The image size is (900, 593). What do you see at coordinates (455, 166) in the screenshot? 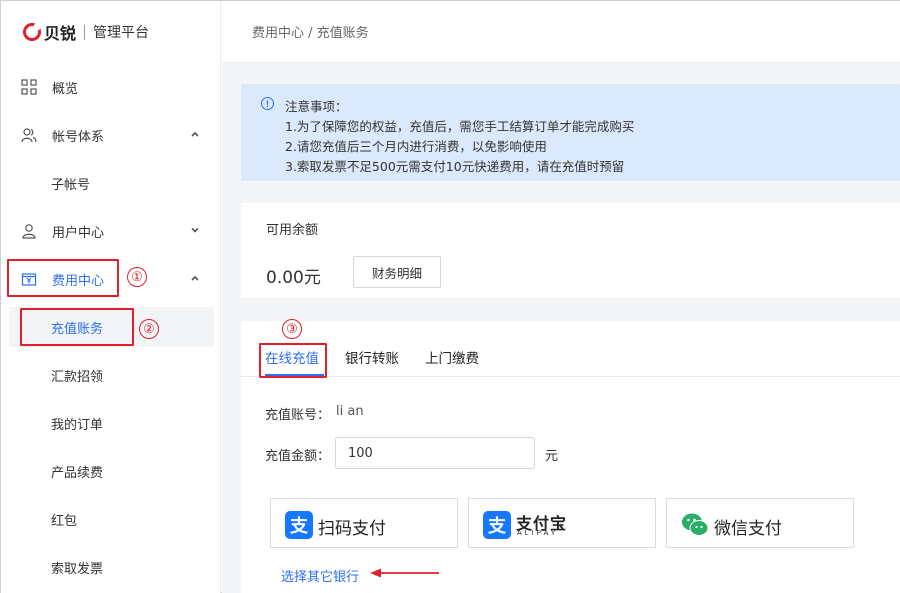
I see `notice-line: 3.索取发票不足500元需支付10元快递费用，请在充值时预留` at bounding box center [455, 166].